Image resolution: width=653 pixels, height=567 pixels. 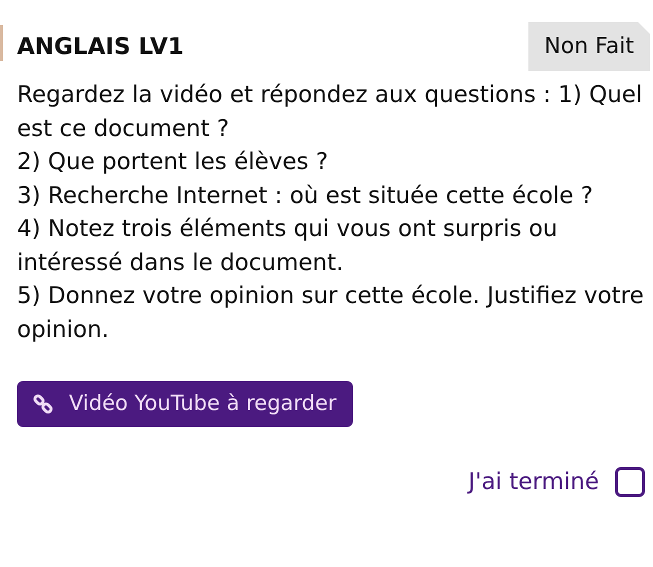 What do you see at coordinates (589, 46) in the screenshot?
I see `status-label: Non Fait` at bounding box center [589, 46].